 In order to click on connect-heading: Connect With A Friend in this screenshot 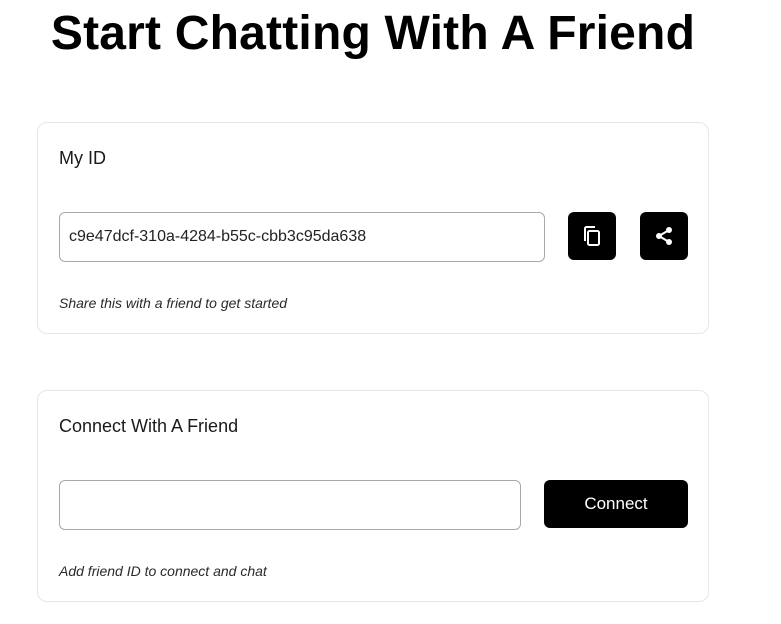, I will do `click(149, 426)`.